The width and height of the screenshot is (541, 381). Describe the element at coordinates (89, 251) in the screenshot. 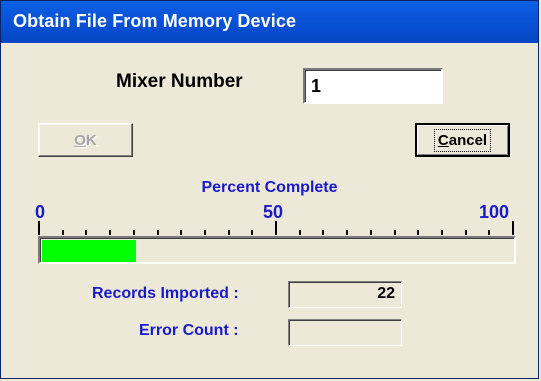

I see `progress-fill` at that location.